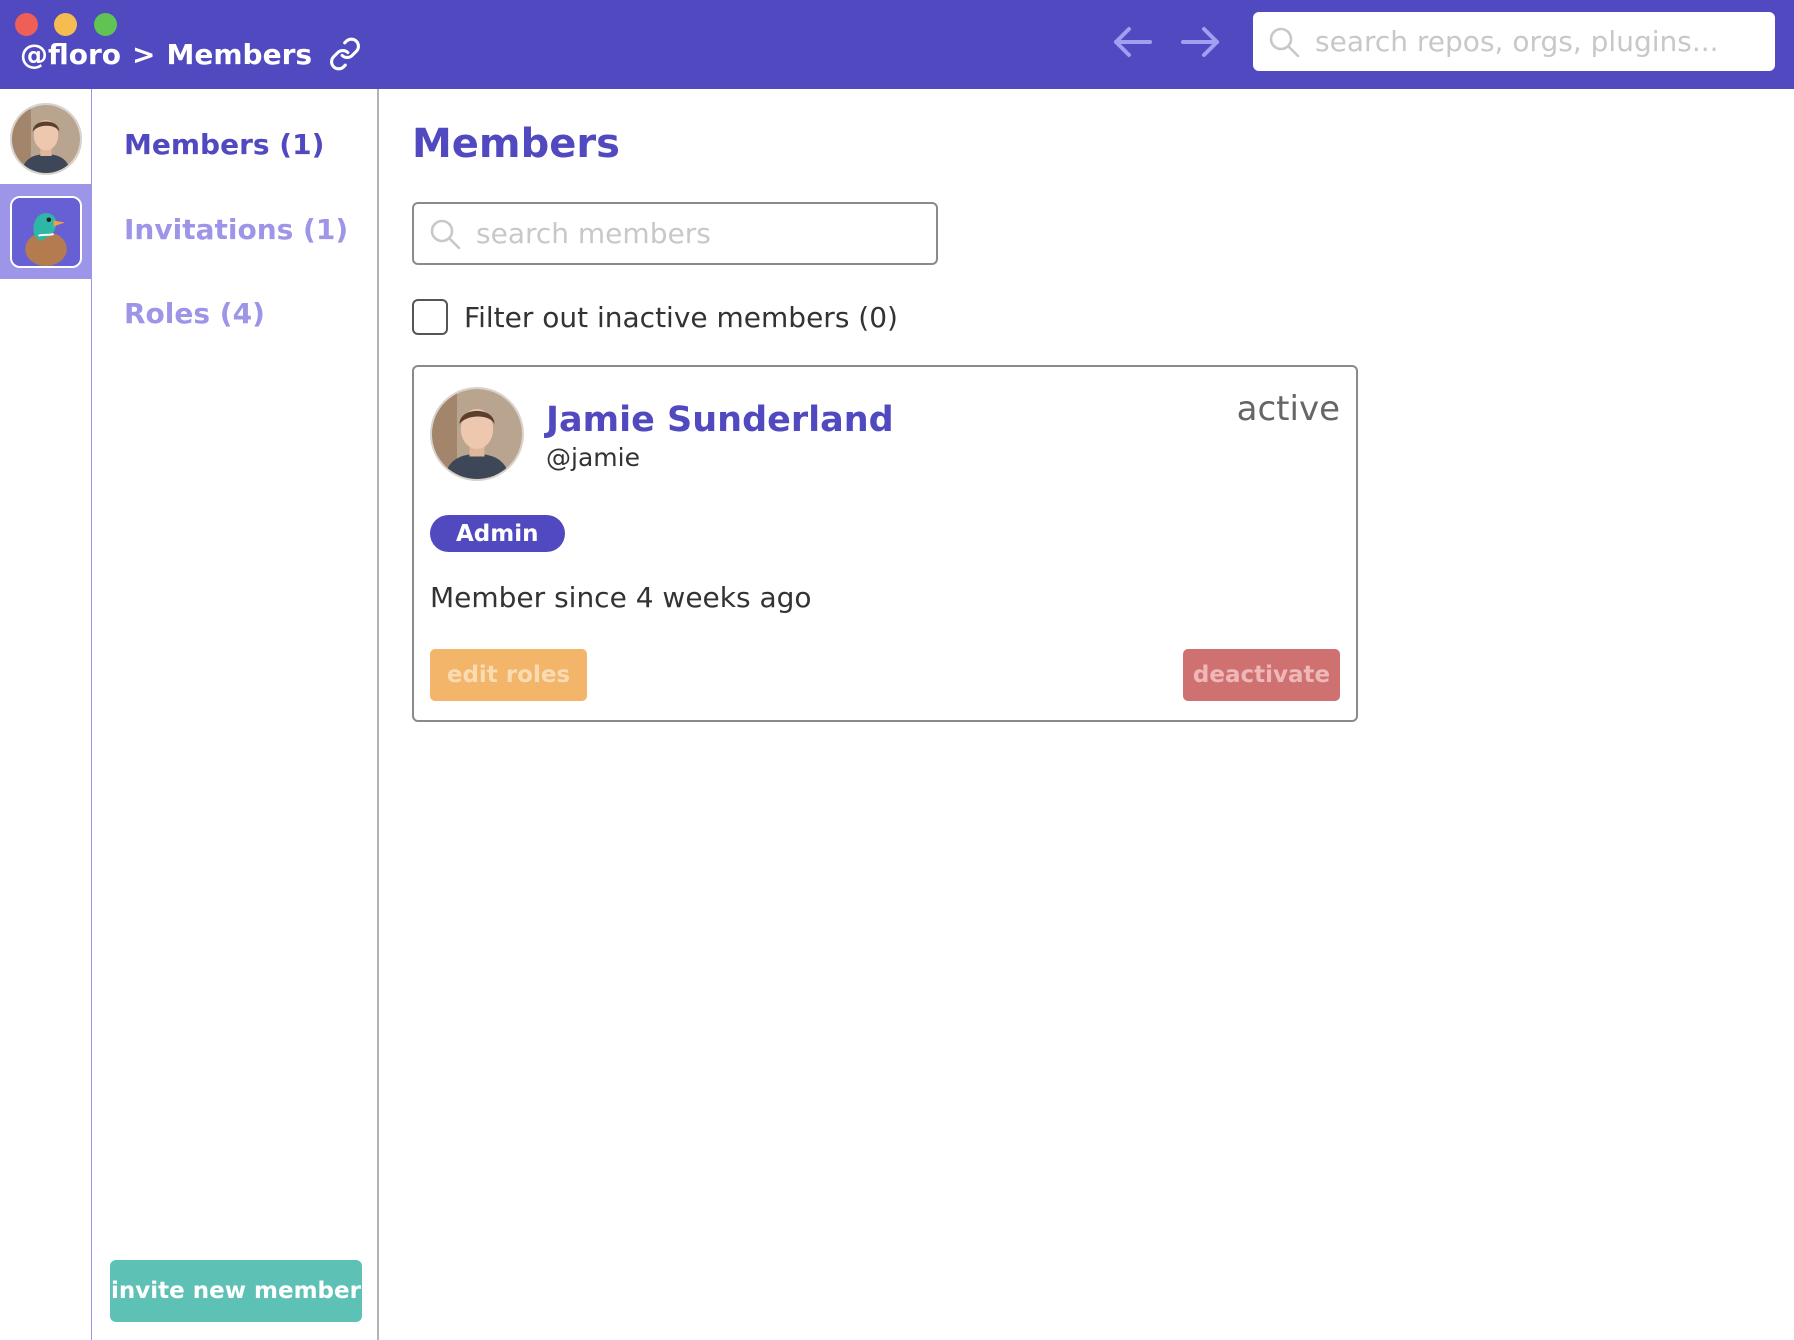  I want to click on rail-user-avatar, so click(46, 138).